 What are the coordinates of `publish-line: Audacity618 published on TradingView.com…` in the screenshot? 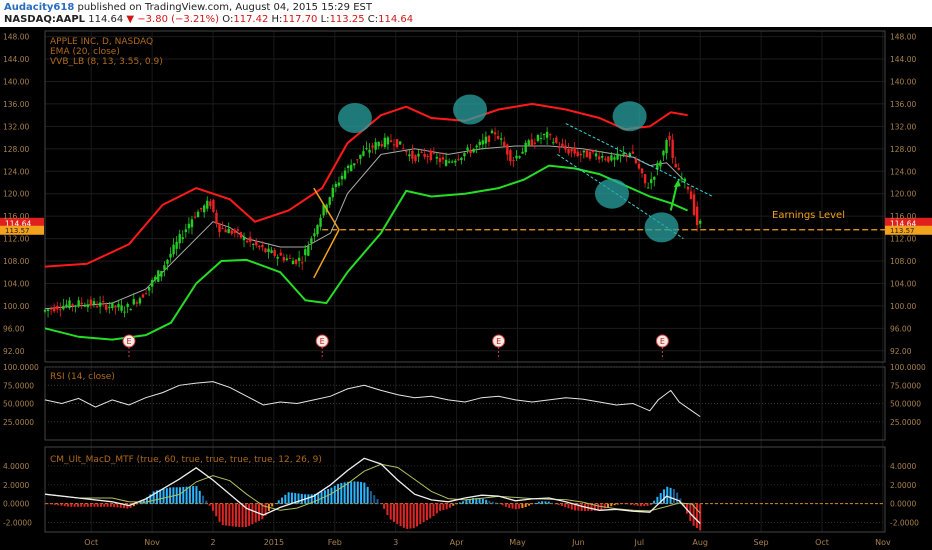 It's located at (188, 7).